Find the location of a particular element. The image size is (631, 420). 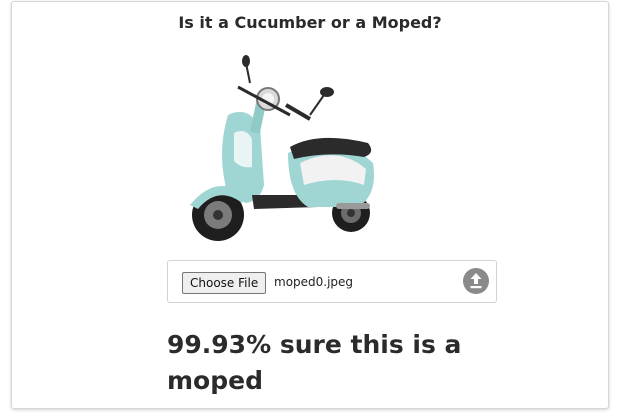

selected-filename: moped0.jpeg is located at coordinates (314, 282).